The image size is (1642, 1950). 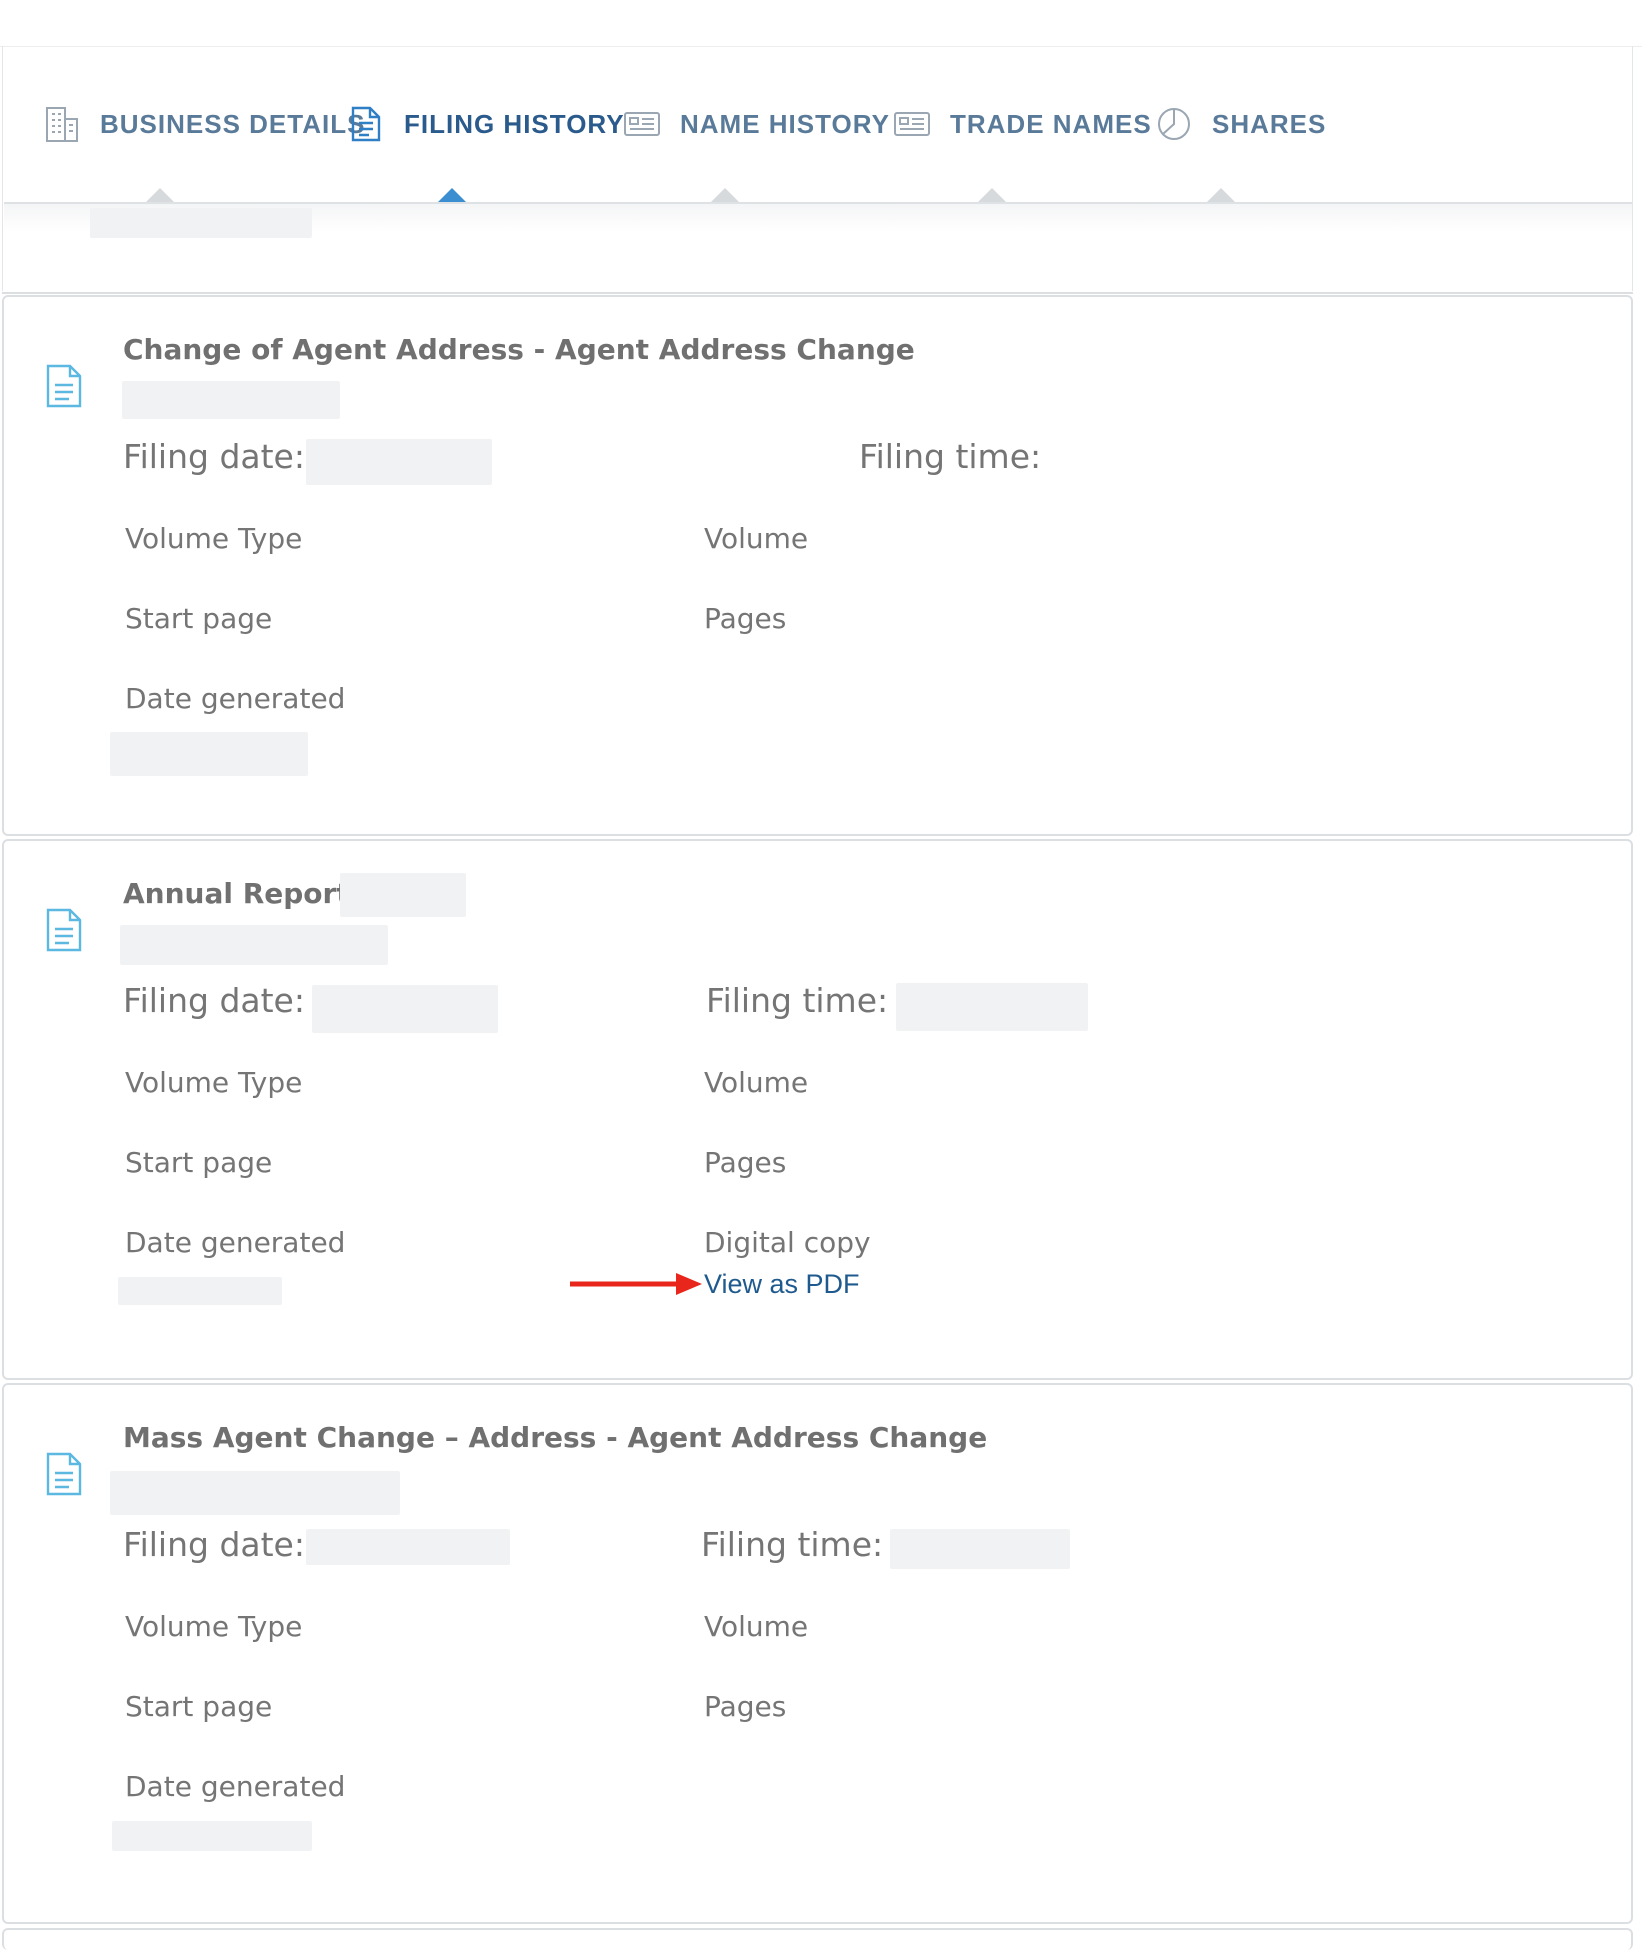 I want to click on digital-copy-label: Digital copy, so click(x=787, y=1242).